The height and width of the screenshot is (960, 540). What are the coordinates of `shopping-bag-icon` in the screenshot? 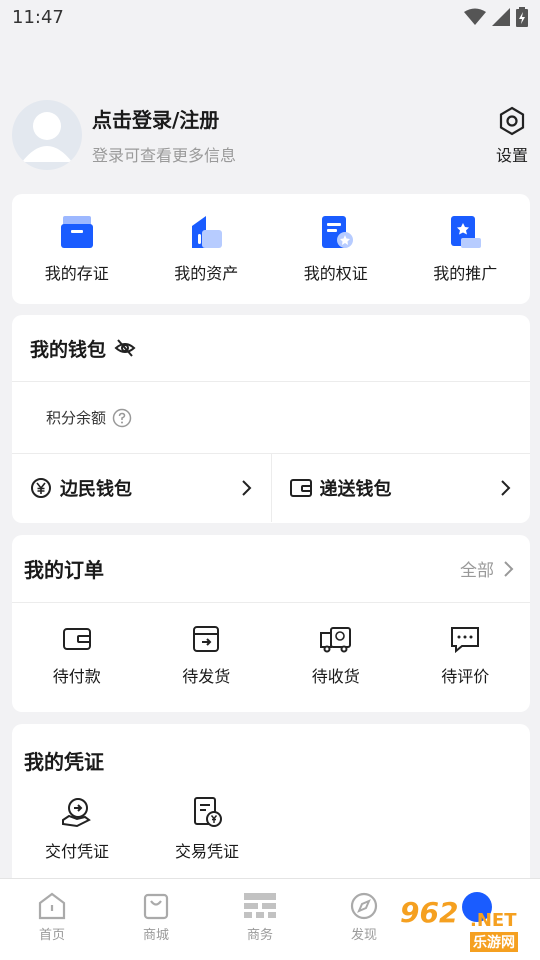 It's located at (156, 906).